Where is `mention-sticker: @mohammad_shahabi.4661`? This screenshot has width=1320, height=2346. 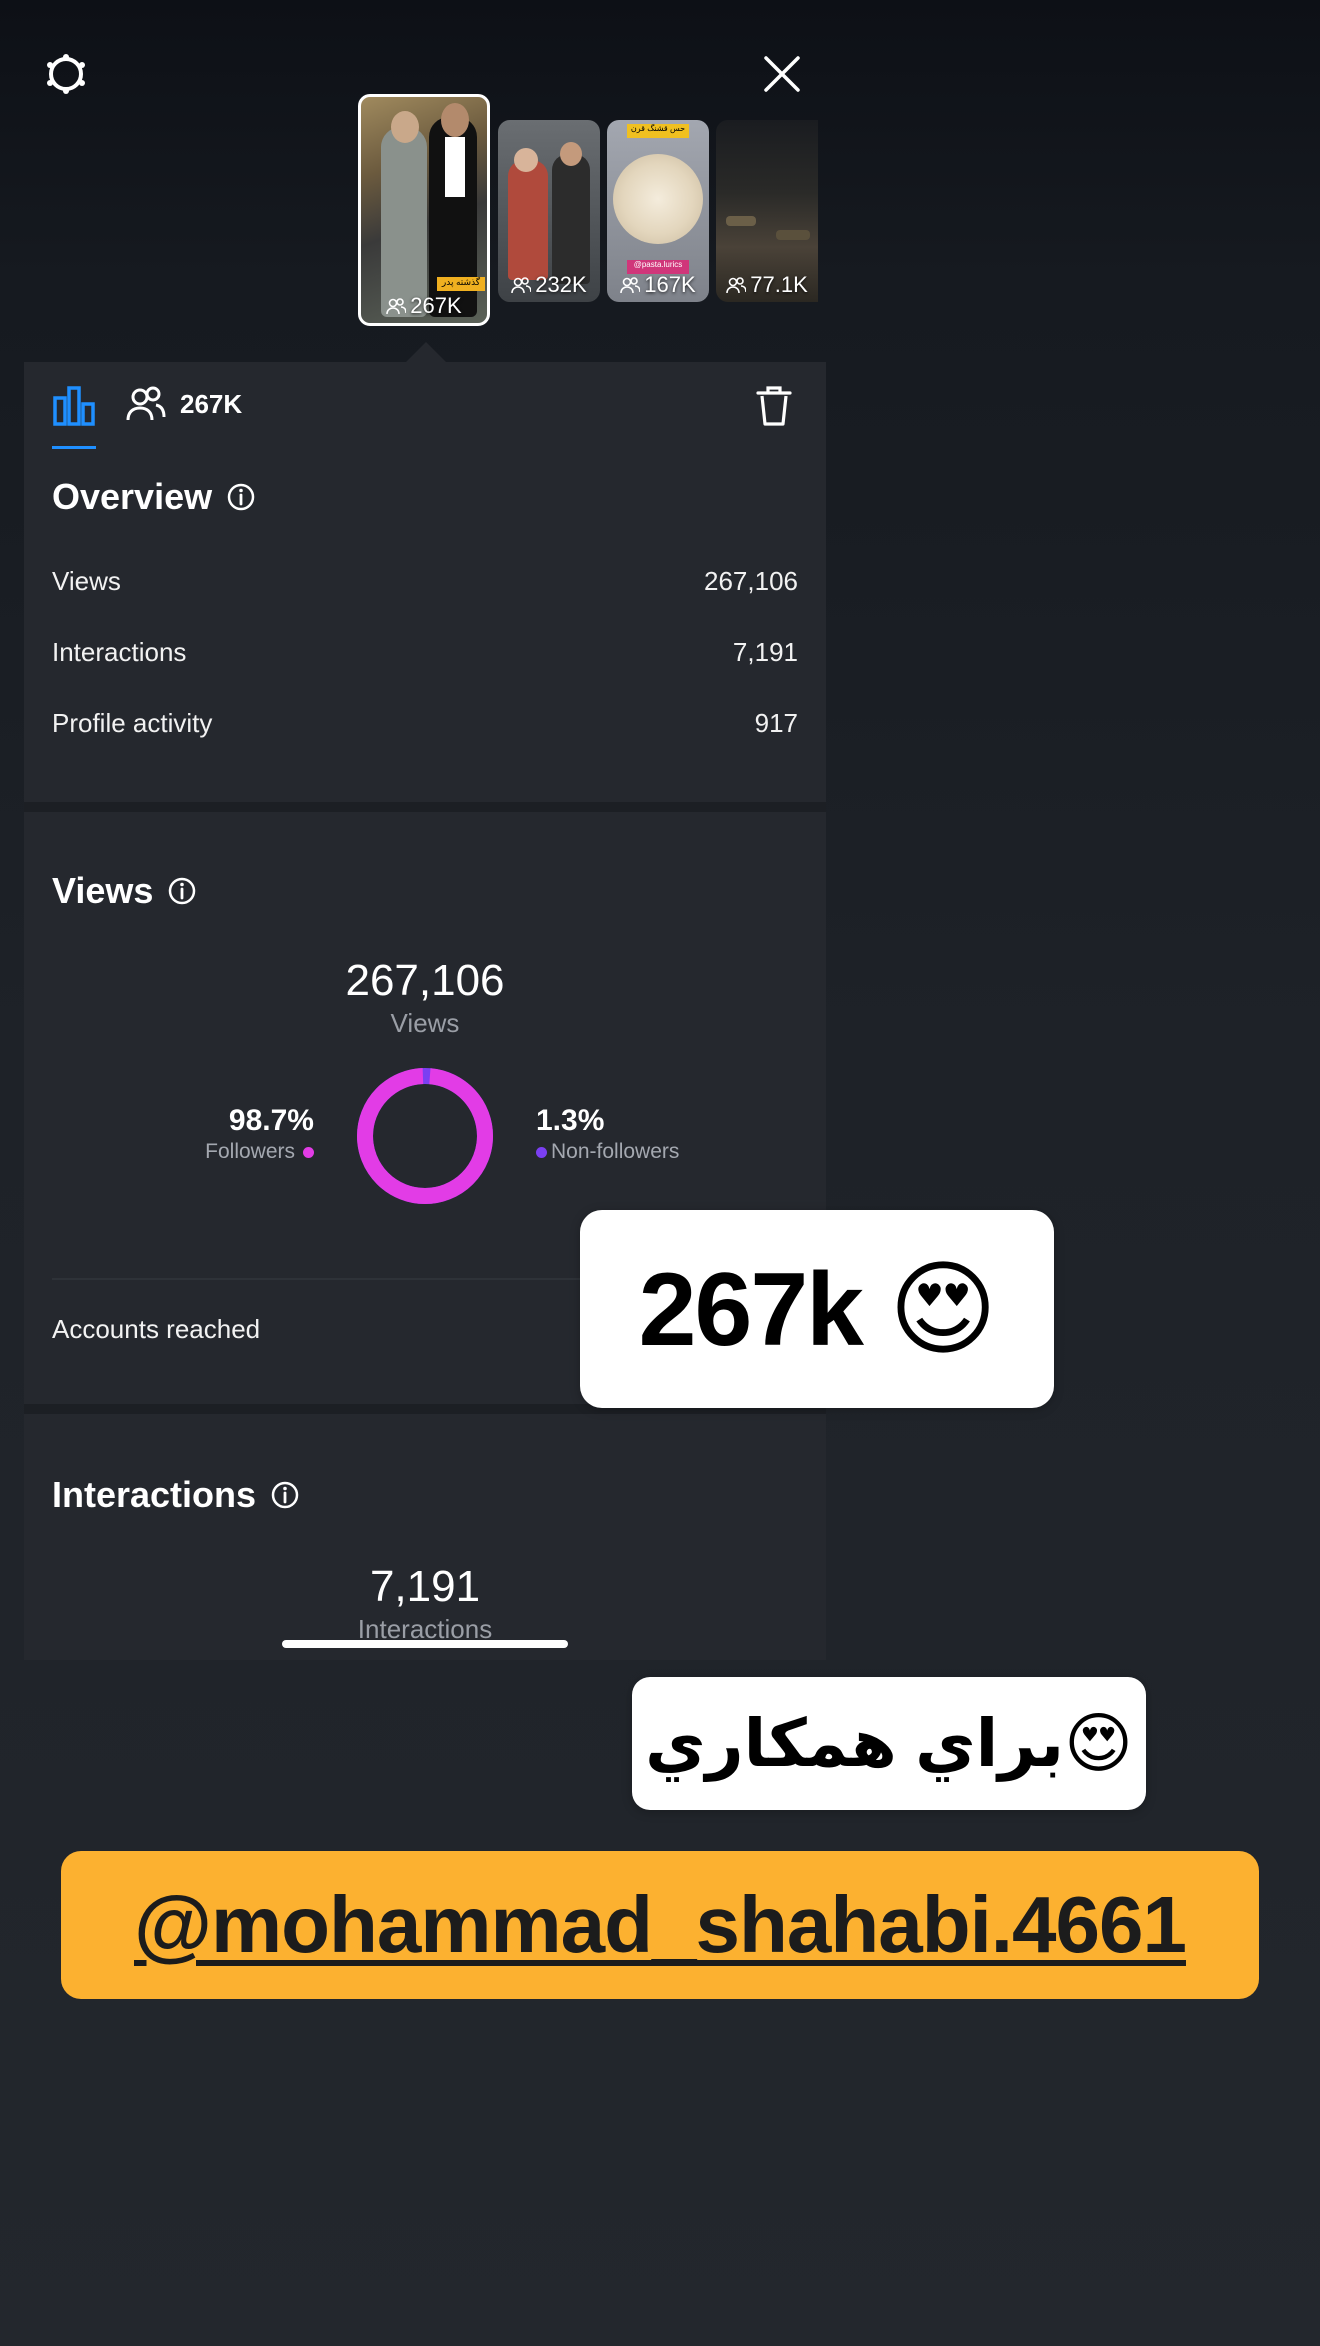 mention-sticker: @mohammad_shahabi.4661 is located at coordinates (660, 1925).